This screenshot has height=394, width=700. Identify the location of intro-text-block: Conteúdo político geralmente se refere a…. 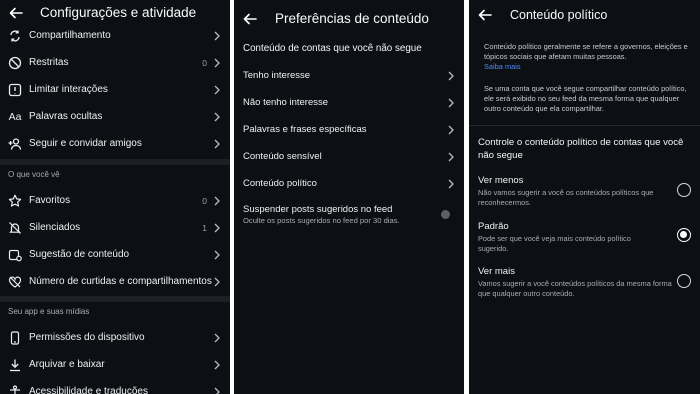
(587, 57).